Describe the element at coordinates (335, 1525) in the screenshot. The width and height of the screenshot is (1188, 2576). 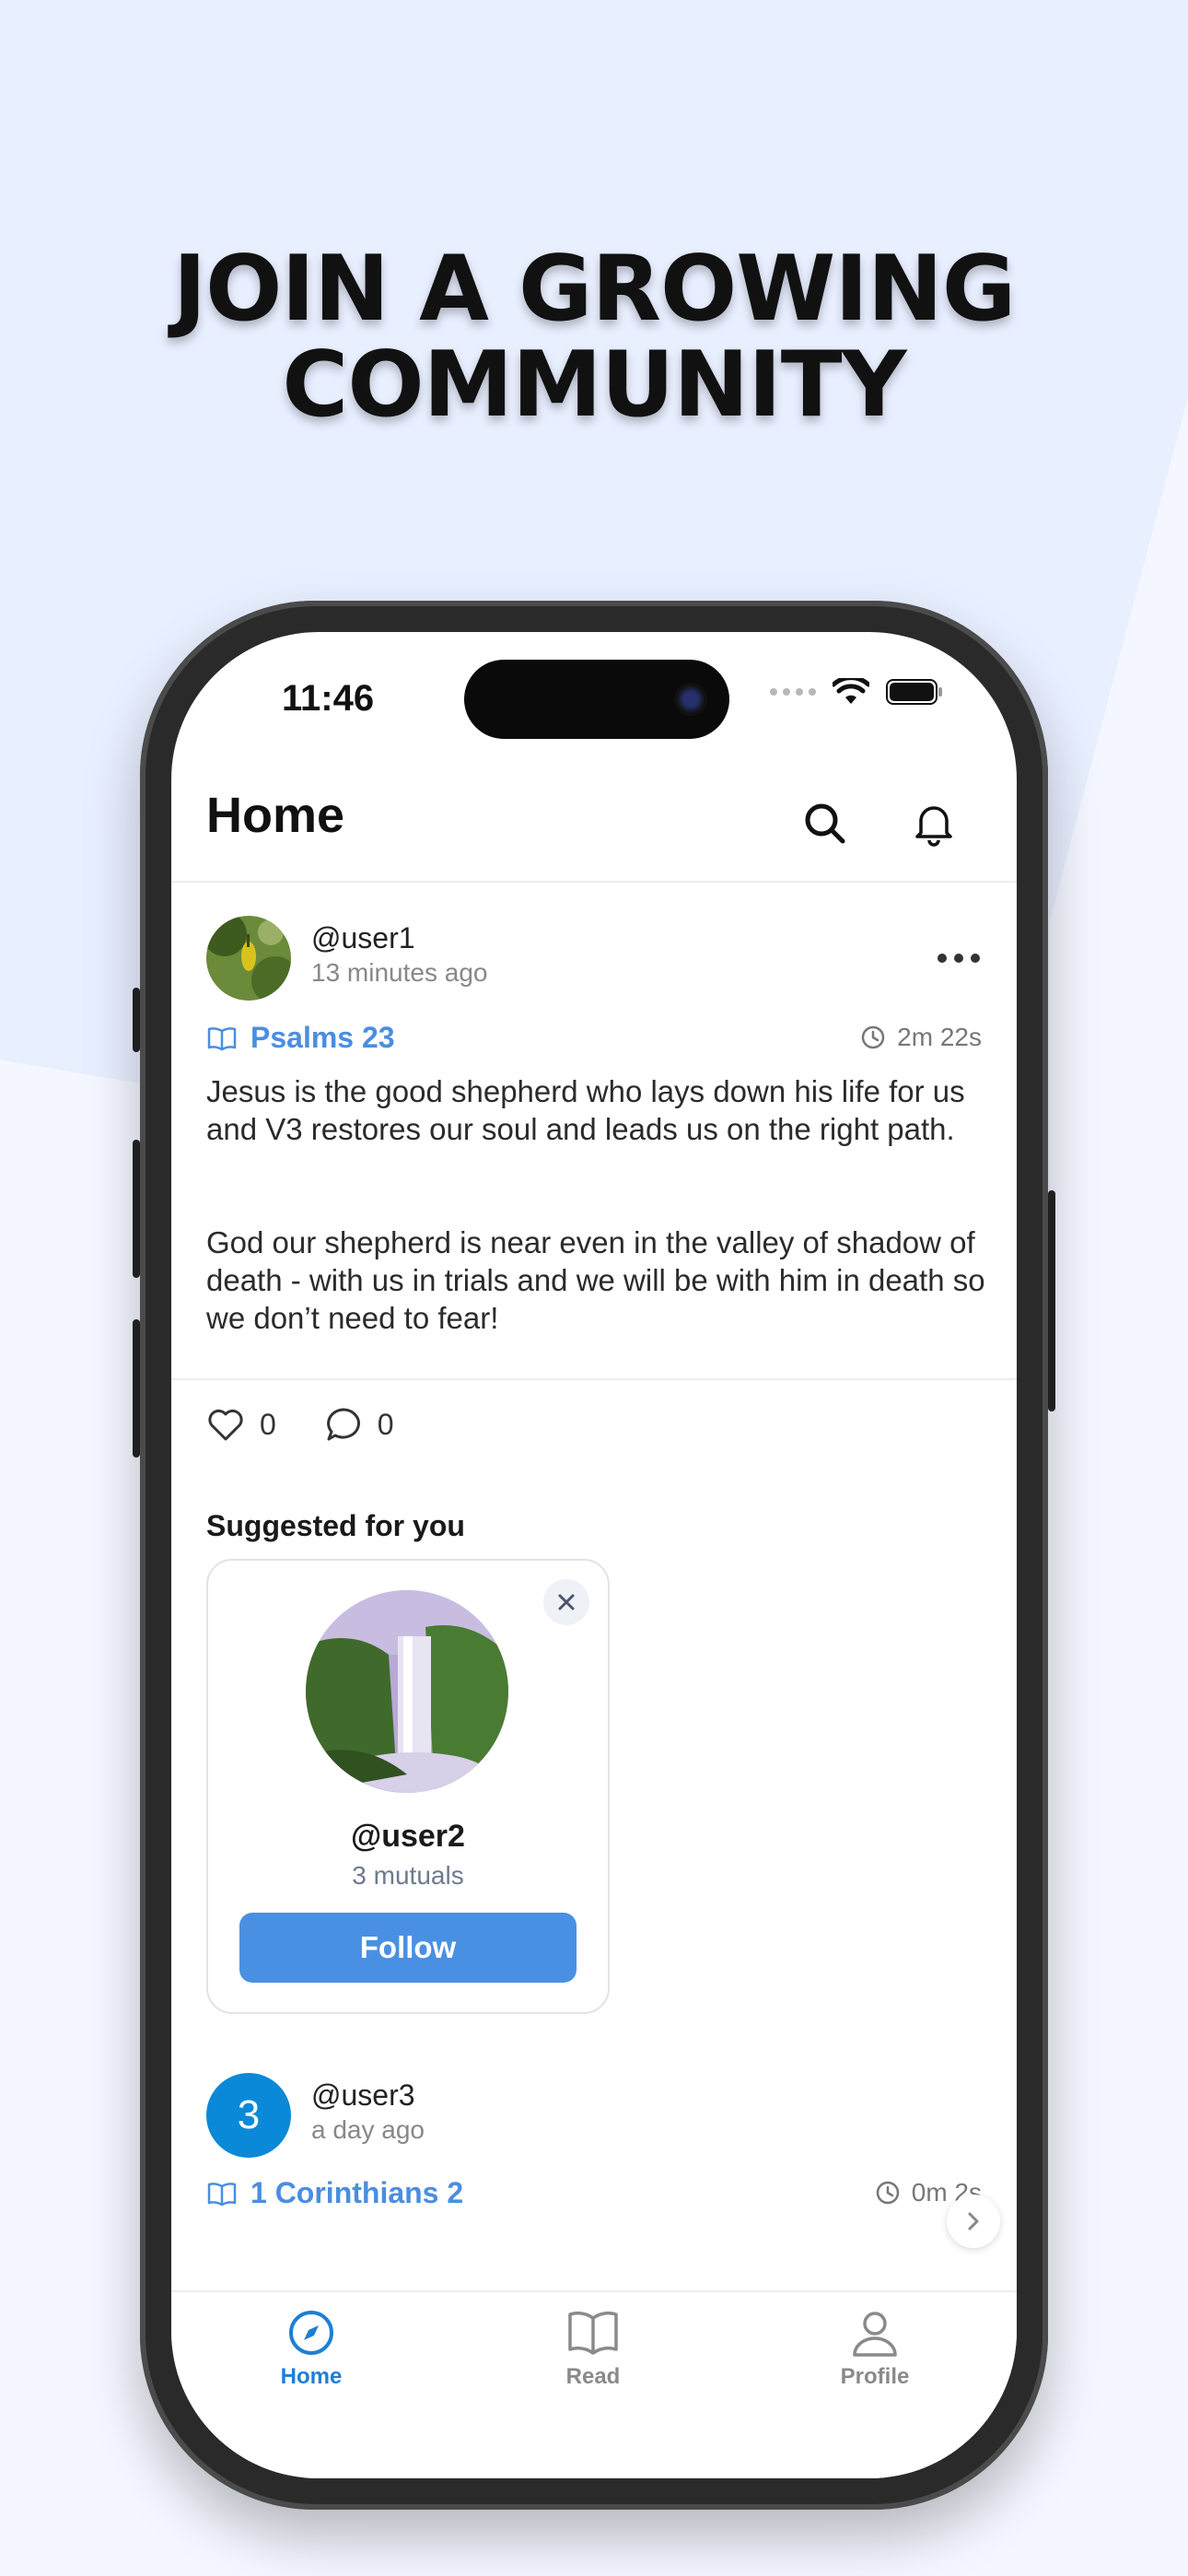
I see `suggested-title: Suggested for you` at that location.